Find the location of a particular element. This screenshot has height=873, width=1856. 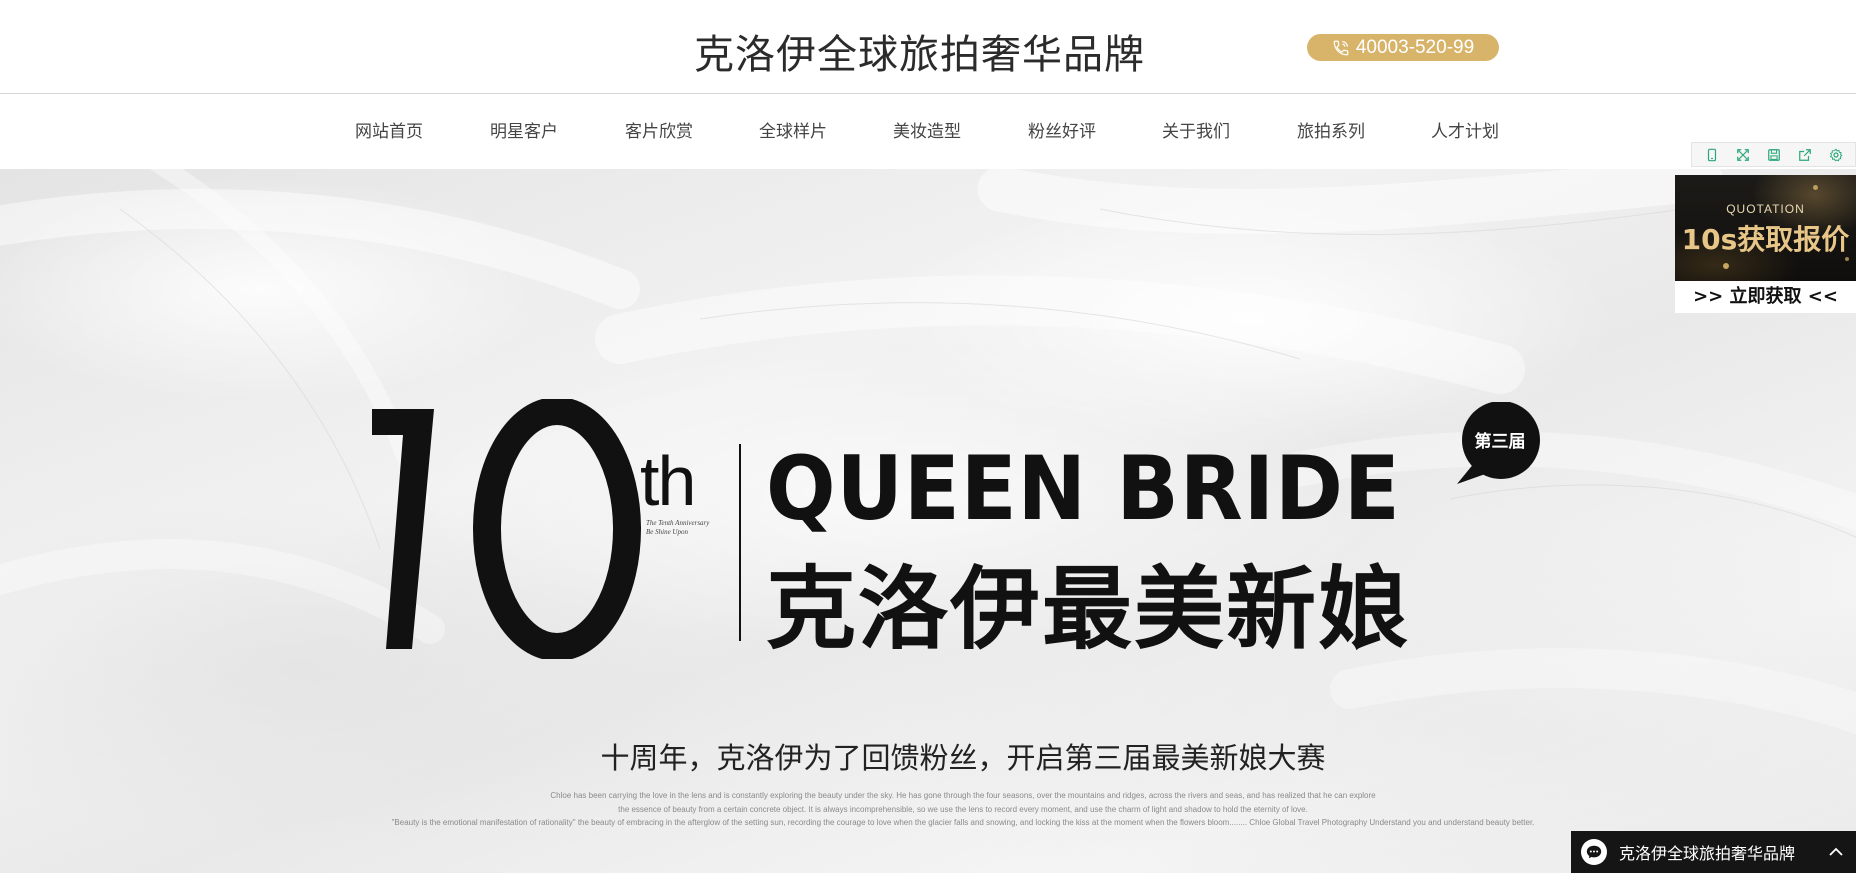

site-header: 克洛伊全球旅拍奢华品牌 40003-520-99 is located at coordinates (928, 47).